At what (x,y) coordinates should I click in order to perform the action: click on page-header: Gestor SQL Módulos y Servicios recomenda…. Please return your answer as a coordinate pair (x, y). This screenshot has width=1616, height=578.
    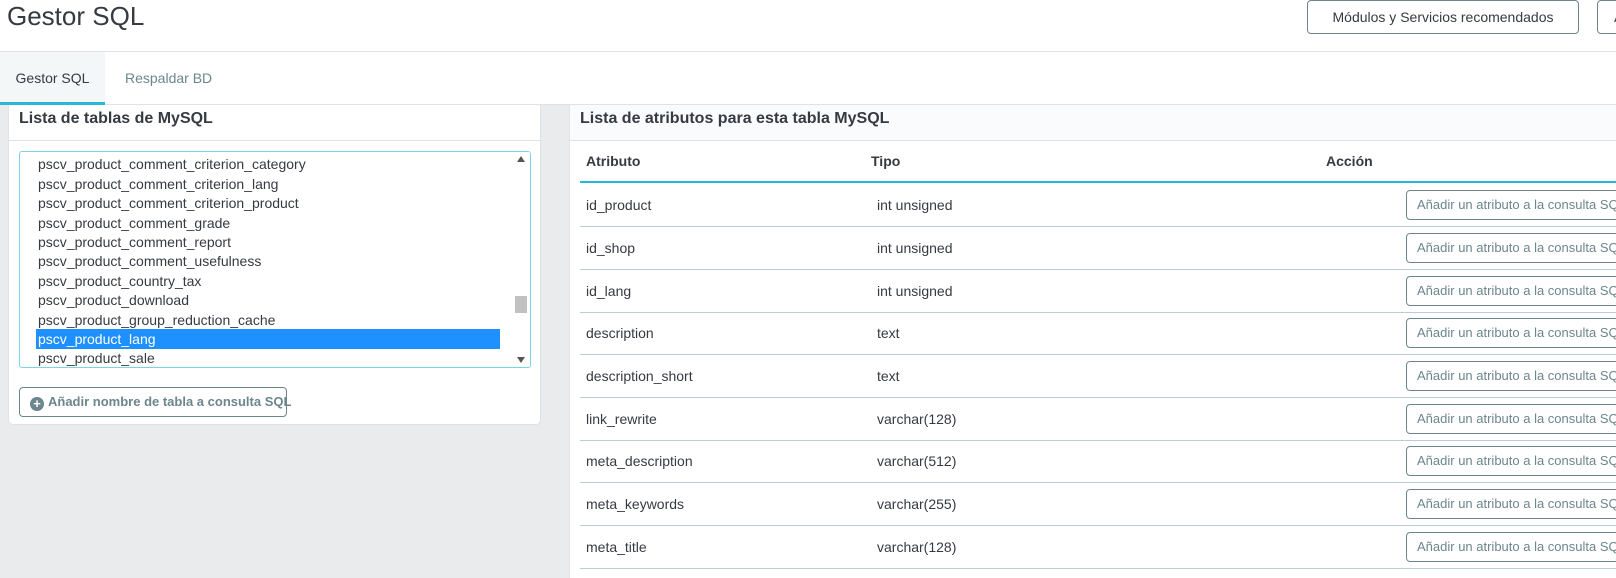
    Looking at the image, I should click on (808, 26).